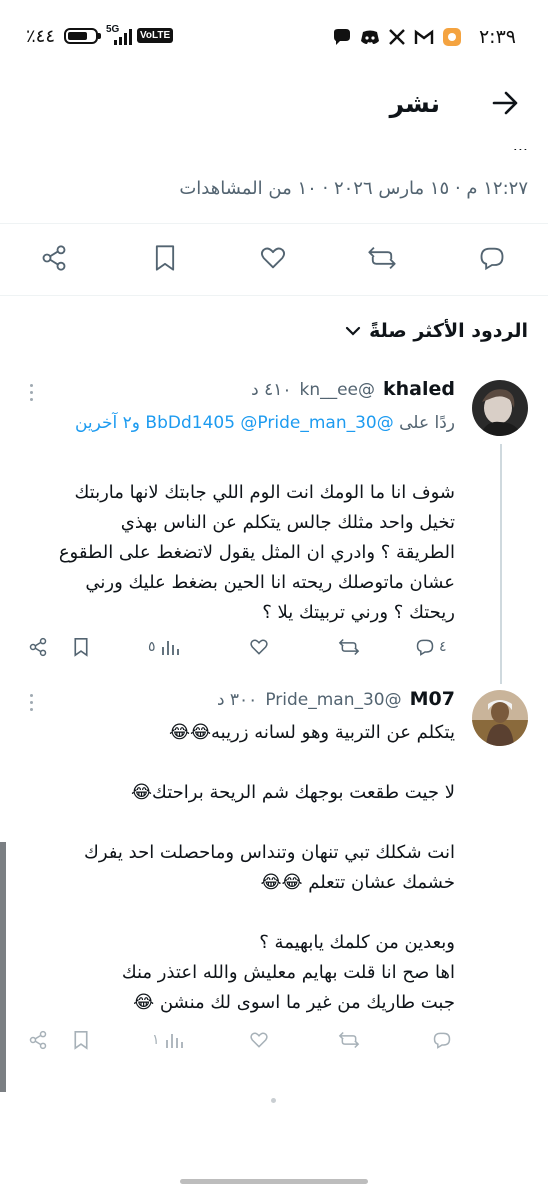 The width and height of the screenshot is (548, 1199). Describe the element at coordinates (156, 1040) in the screenshot. I see `views-count: ١` at that location.